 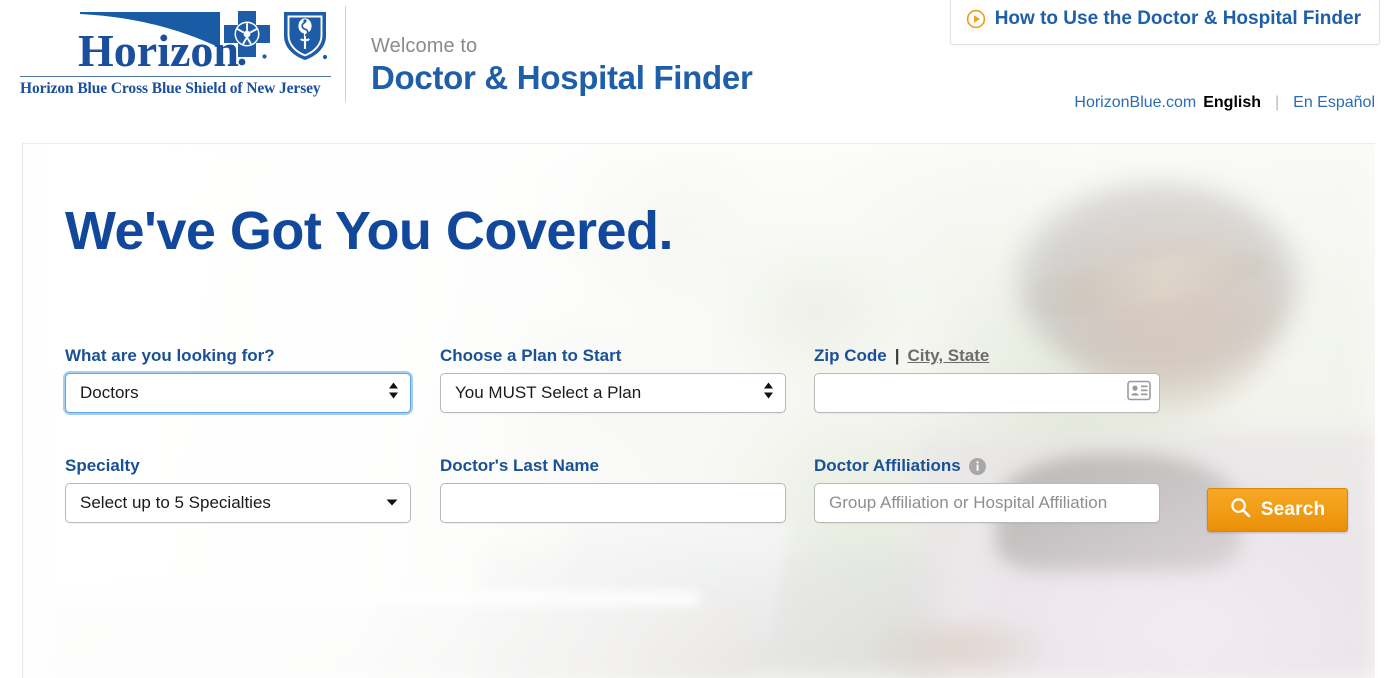 I want to click on specialty-select-wrap, so click(x=238, y=503).